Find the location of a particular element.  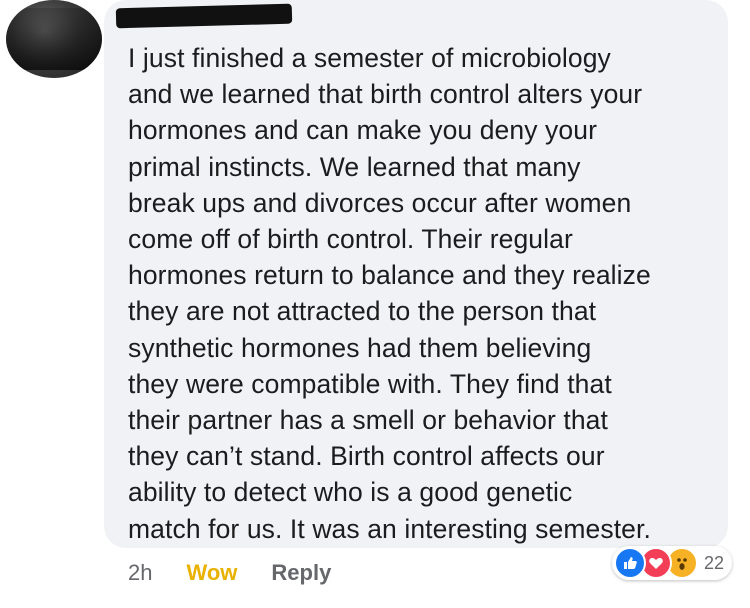

like-icon is located at coordinates (630, 563).